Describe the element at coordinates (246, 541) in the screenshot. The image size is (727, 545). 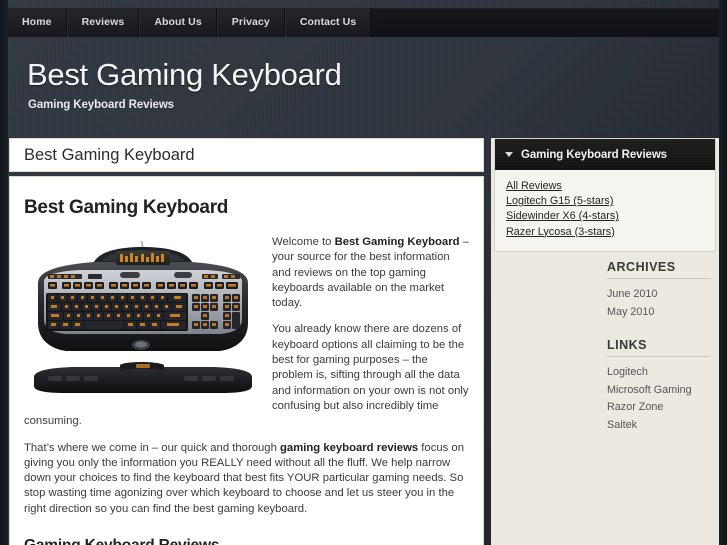
I see `section-title-reviews: Gaming Keyboard Reviews` at that location.